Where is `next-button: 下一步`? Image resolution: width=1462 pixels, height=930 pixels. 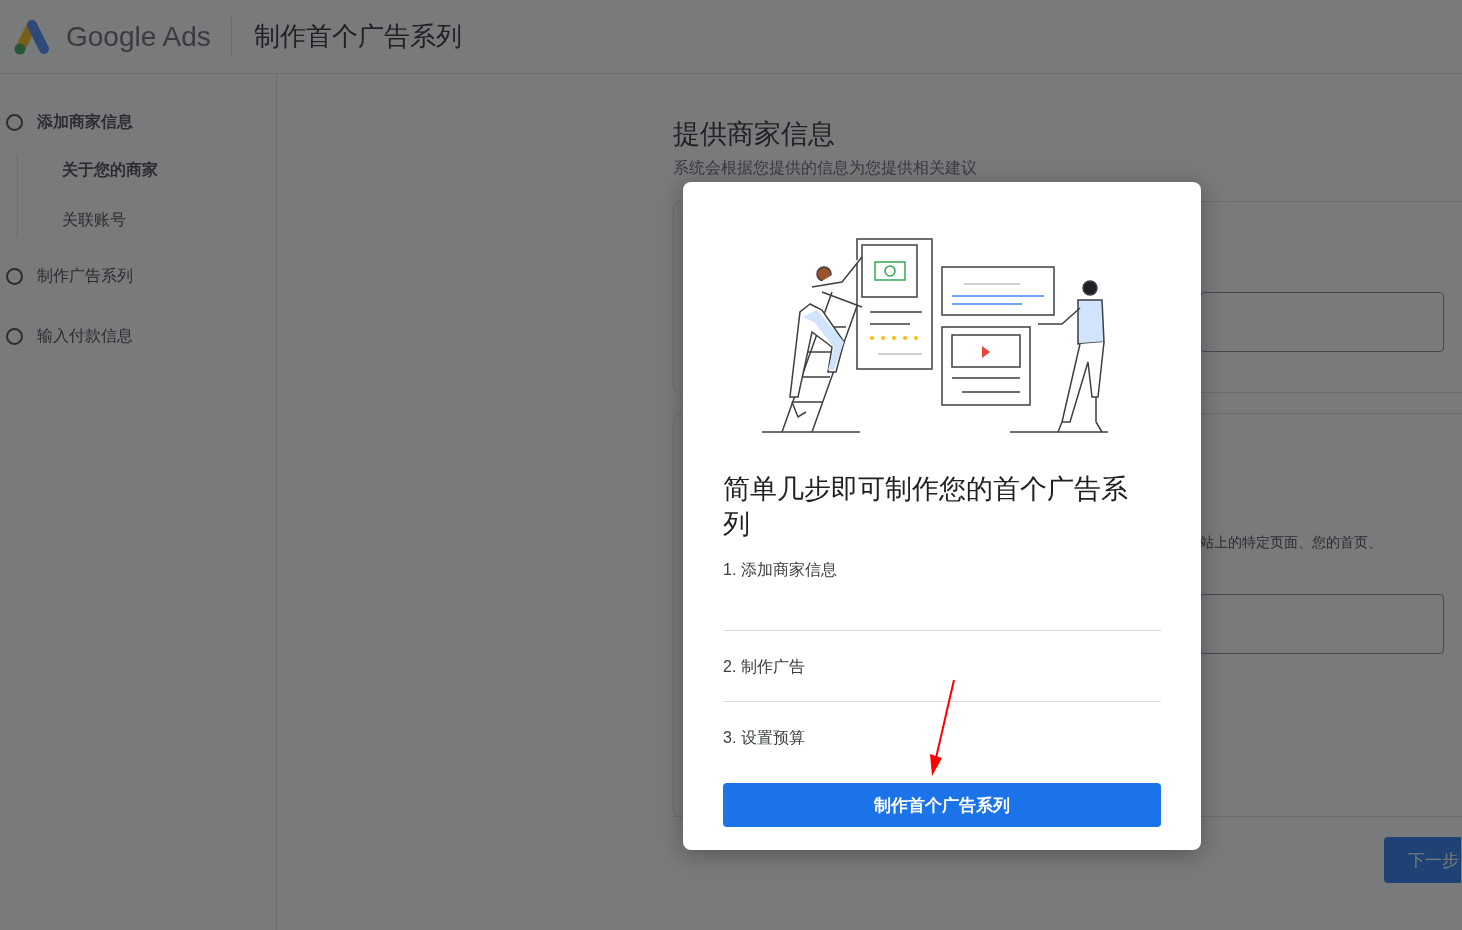
next-button: 下一步 is located at coordinates (1422, 860).